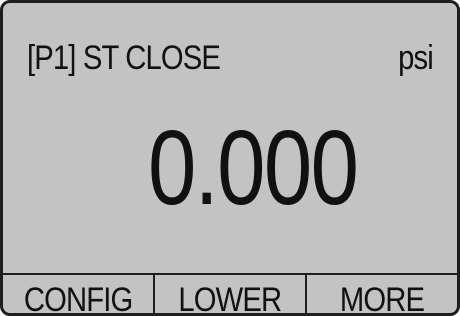 The height and width of the screenshot is (316, 460). I want to click on more-softkey: MORE, so click(381, 295).